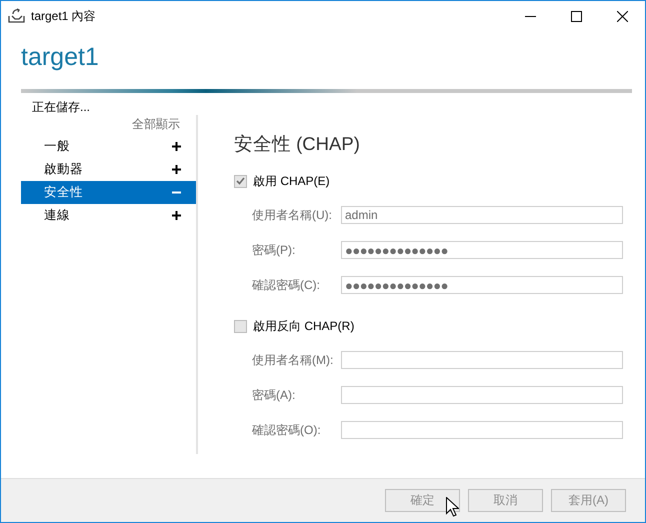 Image resolution: width=646 pixels, height=523 pixels. What do you see at coordinates (108, 146) in the screenshot?
I see `sidebar-item: 一般` at bounding box center [108, 146].